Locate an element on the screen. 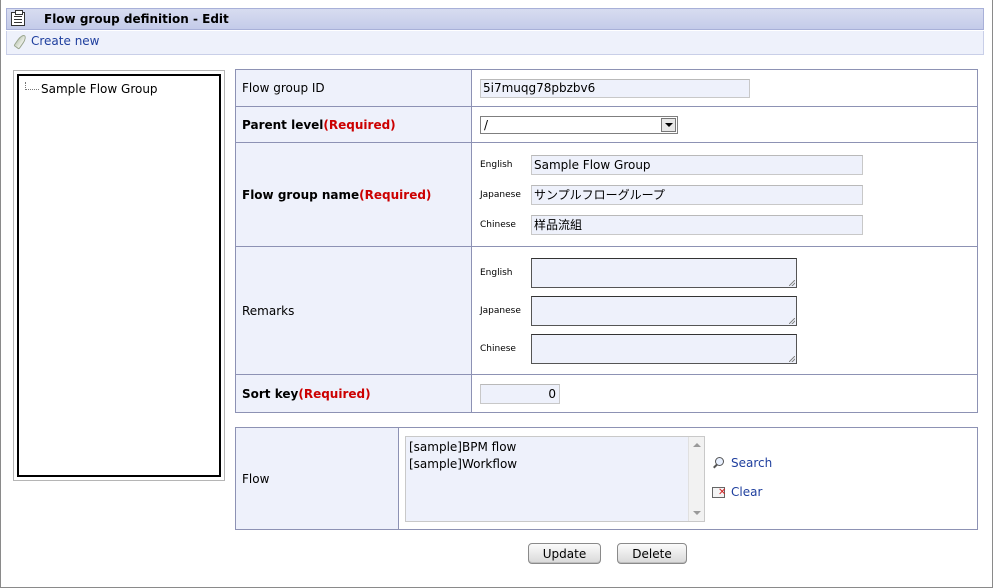 Image resolution: width=993 pixels, height=588 pixels. scroll-down-icon is located at coordinates (697, 512).